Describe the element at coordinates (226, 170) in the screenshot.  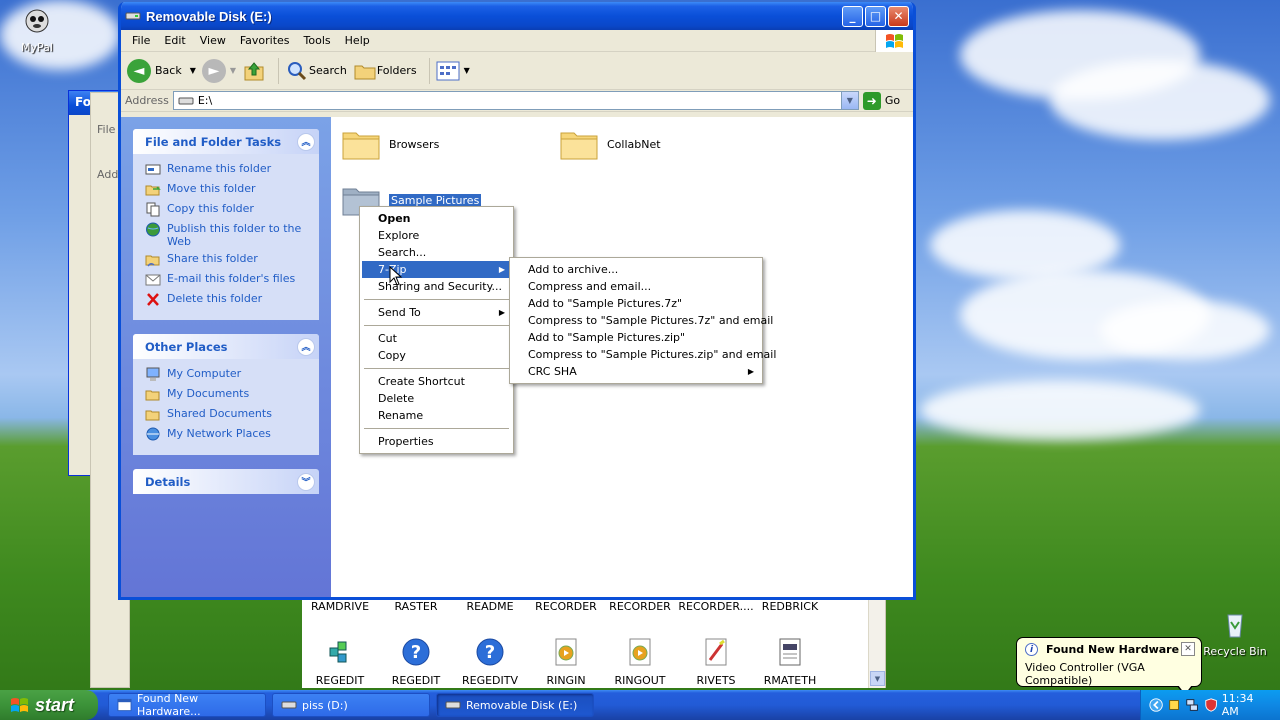
I see `task-rename-folder: Rename this folder` at that location.